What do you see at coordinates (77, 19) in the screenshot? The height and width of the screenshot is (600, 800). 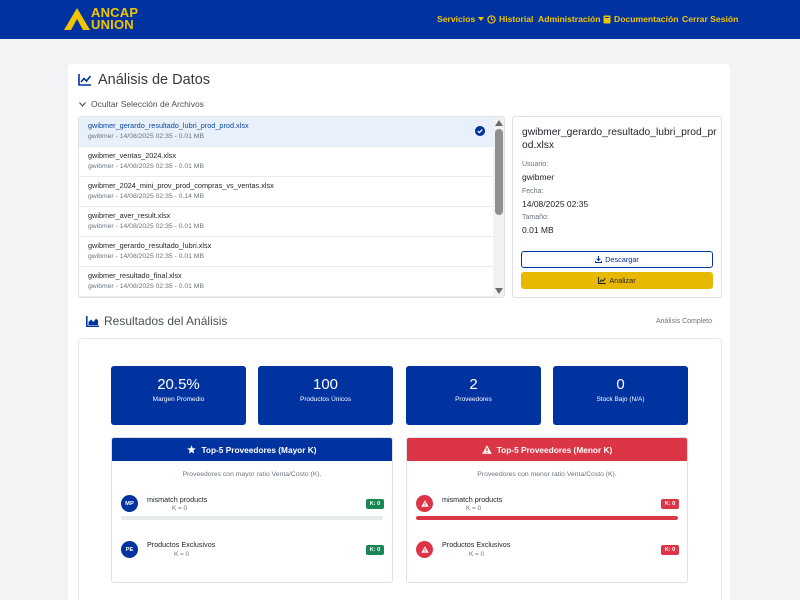 I see `ancap-logo-icon` at bounding box center [77, 19].